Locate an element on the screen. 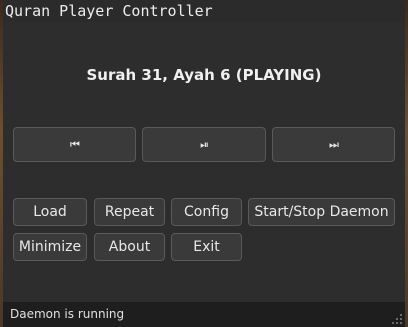  skip-previous-icon: ⏮ is located at coordinates (75, 144).